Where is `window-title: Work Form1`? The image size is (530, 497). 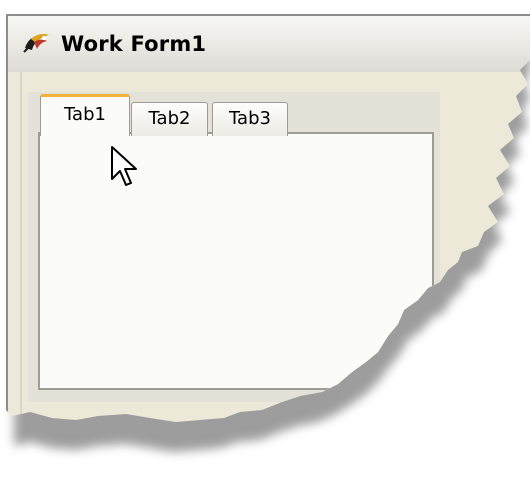 window-title: Work Form1 is located at coordinates (134, 44).